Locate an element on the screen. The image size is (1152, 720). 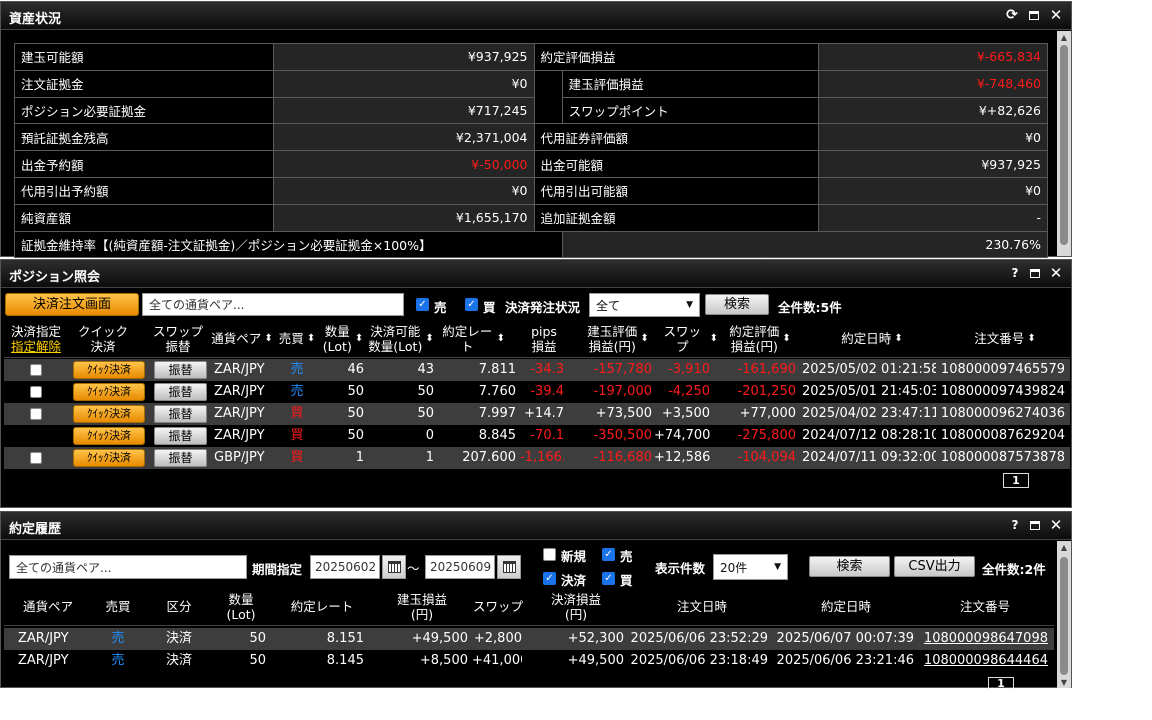
column-header-label: 売買 is located at coordinates (118, 606).